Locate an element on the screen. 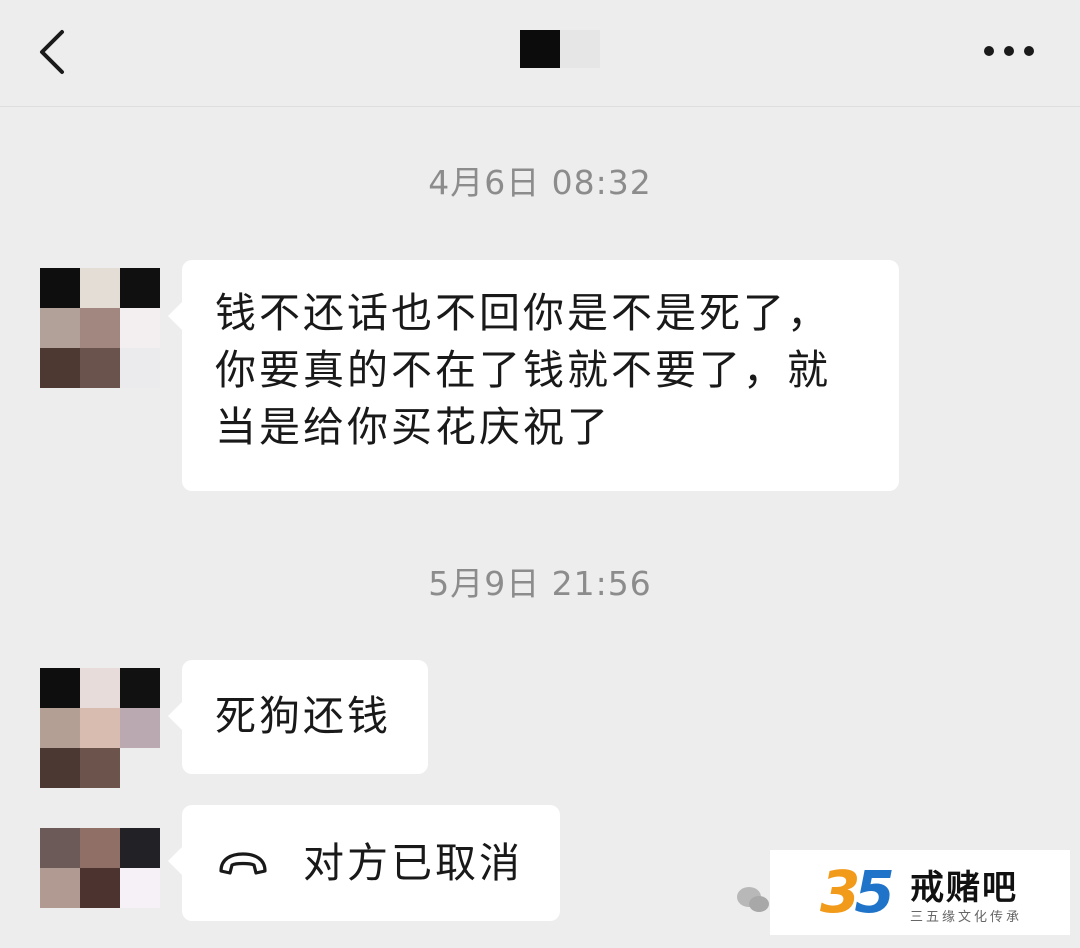 This screenshot has width=1080, height=948. more-dots-icon is located at coordinates (1009, 51).